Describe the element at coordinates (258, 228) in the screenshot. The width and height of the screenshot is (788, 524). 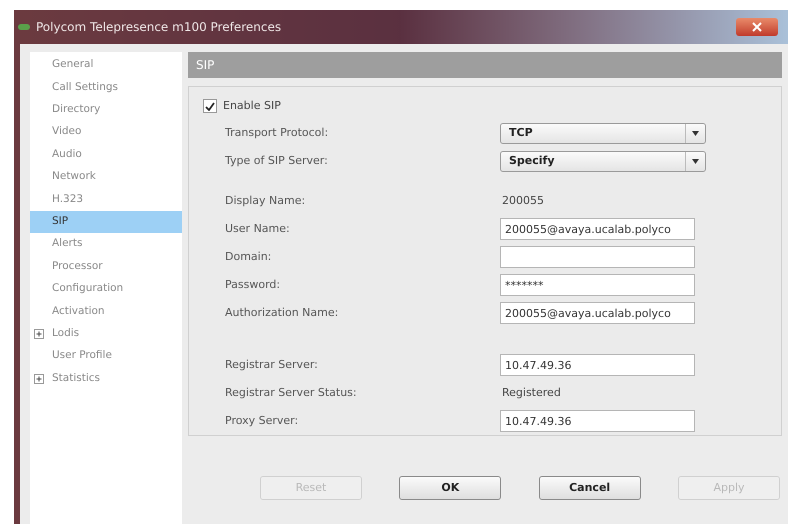
I see `field-label: User Name:` at that location.